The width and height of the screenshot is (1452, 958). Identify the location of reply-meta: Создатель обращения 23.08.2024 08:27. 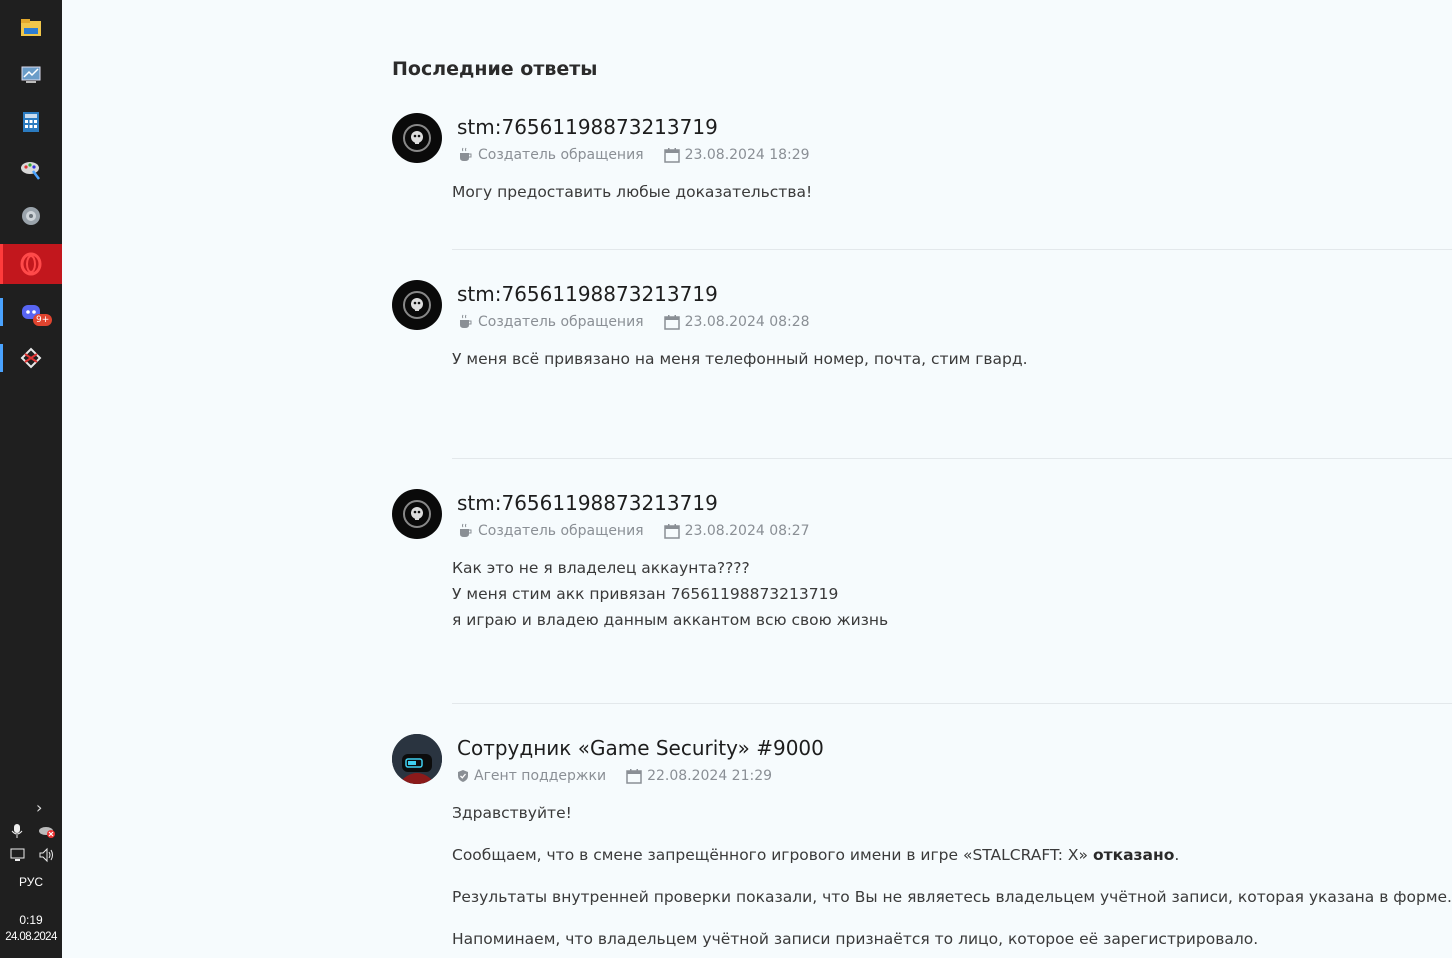
(633, 531).